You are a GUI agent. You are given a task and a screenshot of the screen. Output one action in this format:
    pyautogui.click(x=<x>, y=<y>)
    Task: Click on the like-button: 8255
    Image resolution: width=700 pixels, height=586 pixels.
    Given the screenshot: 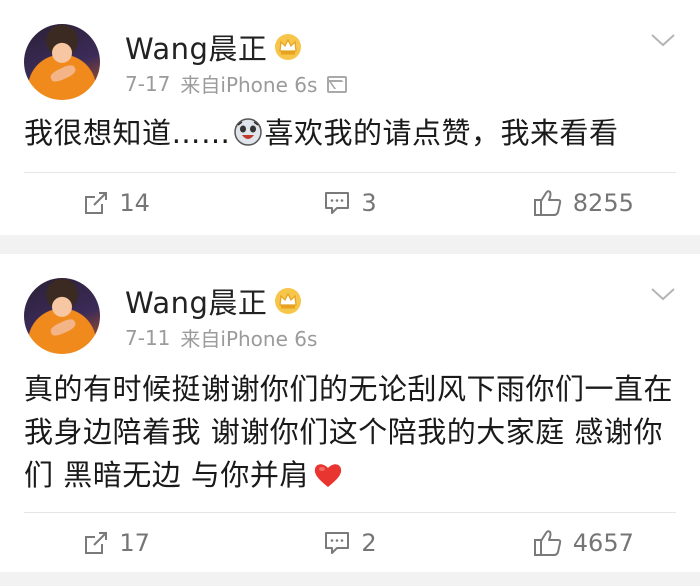 What is the action you would take?
    pyautogui.click(x=583, y=203)
    